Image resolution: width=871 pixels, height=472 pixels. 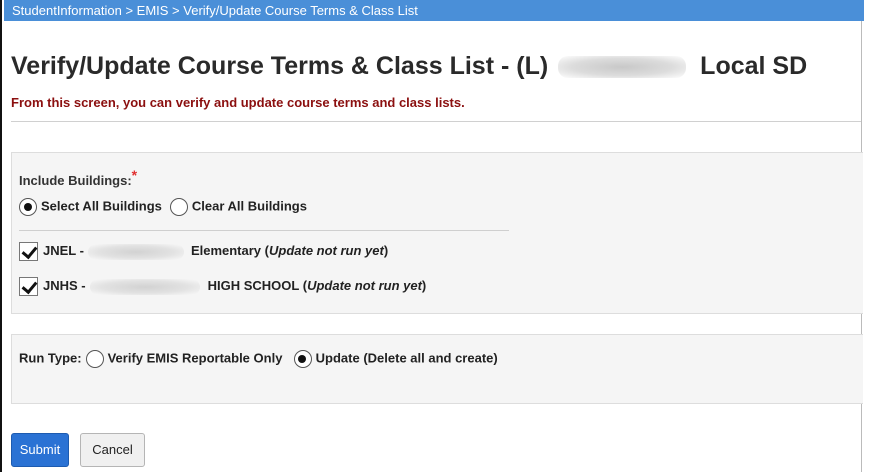 What do you see at coordinates (178, 207) in the screenshot?
I see `clear-all-buildings-radio` at bounding box center [178, 207].